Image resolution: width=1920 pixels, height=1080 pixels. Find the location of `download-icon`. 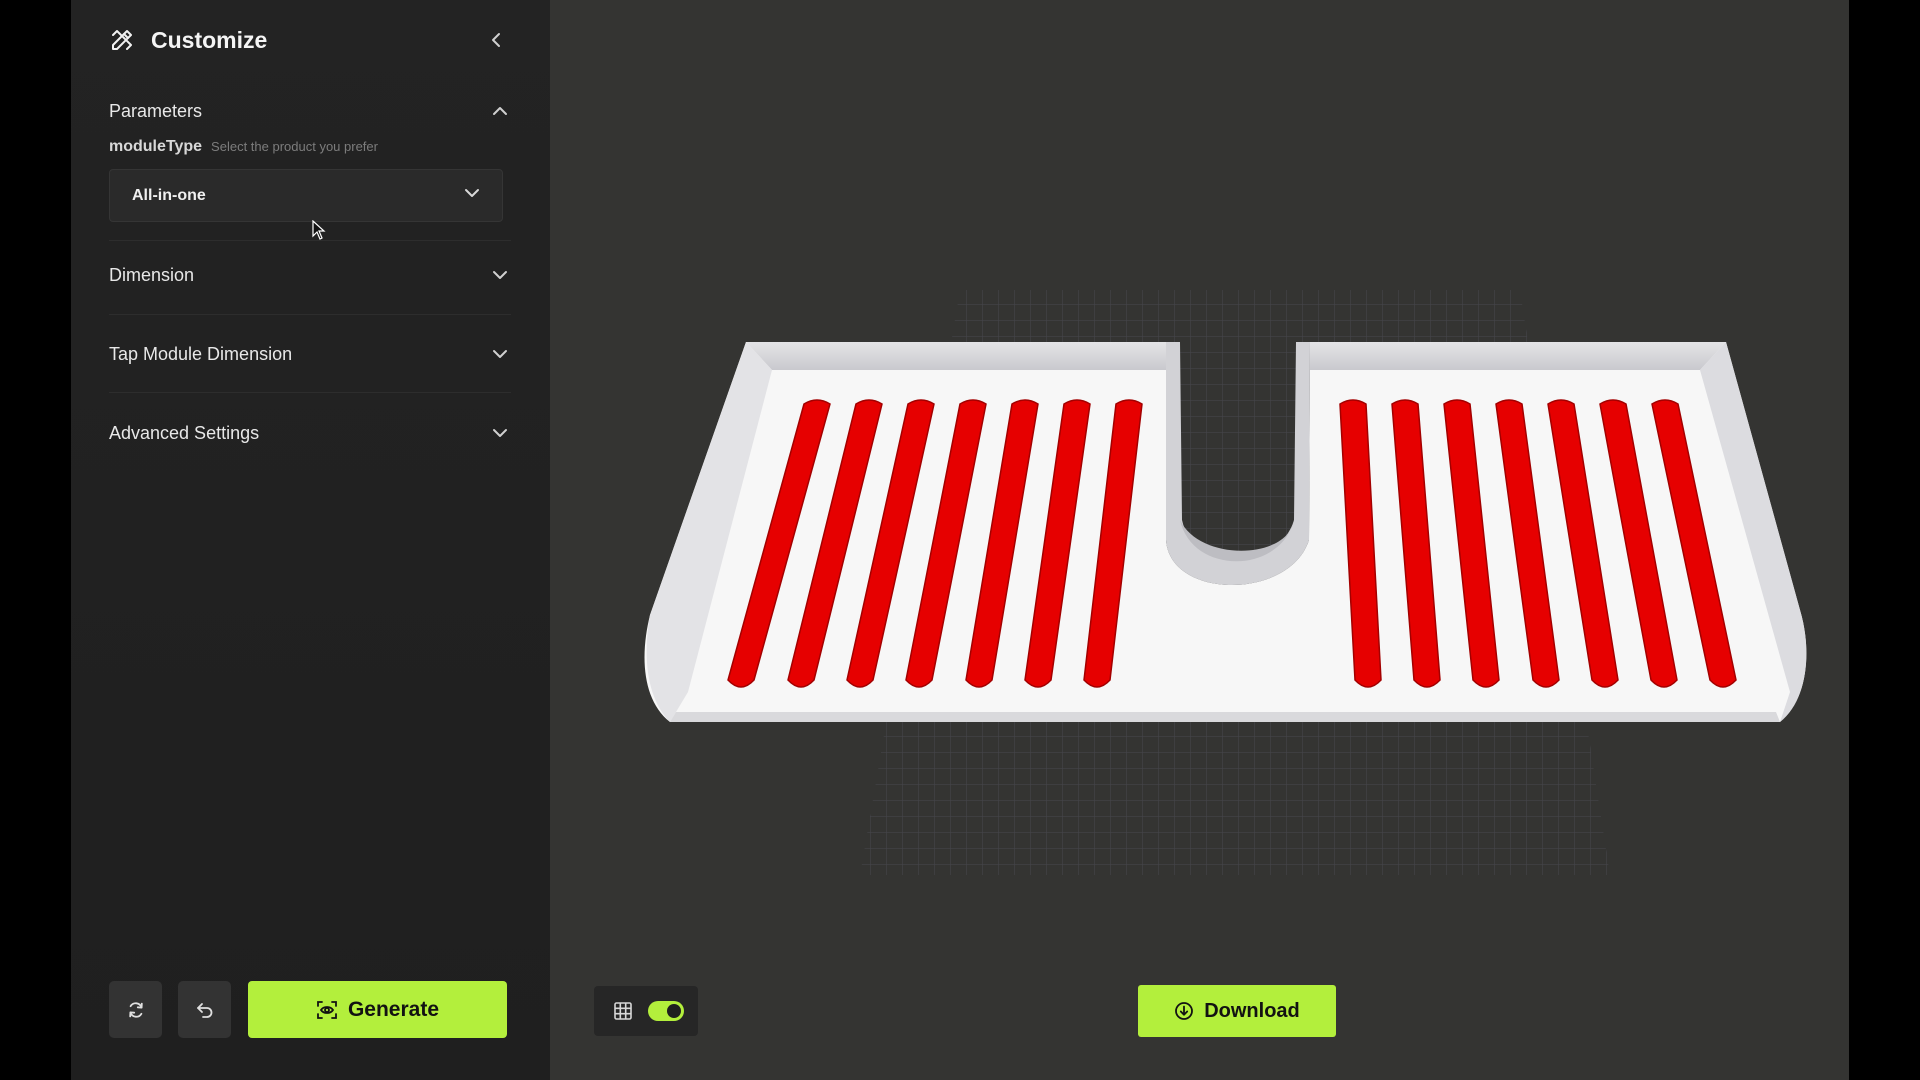

download-icon is located at coordinates (1184, 1011).